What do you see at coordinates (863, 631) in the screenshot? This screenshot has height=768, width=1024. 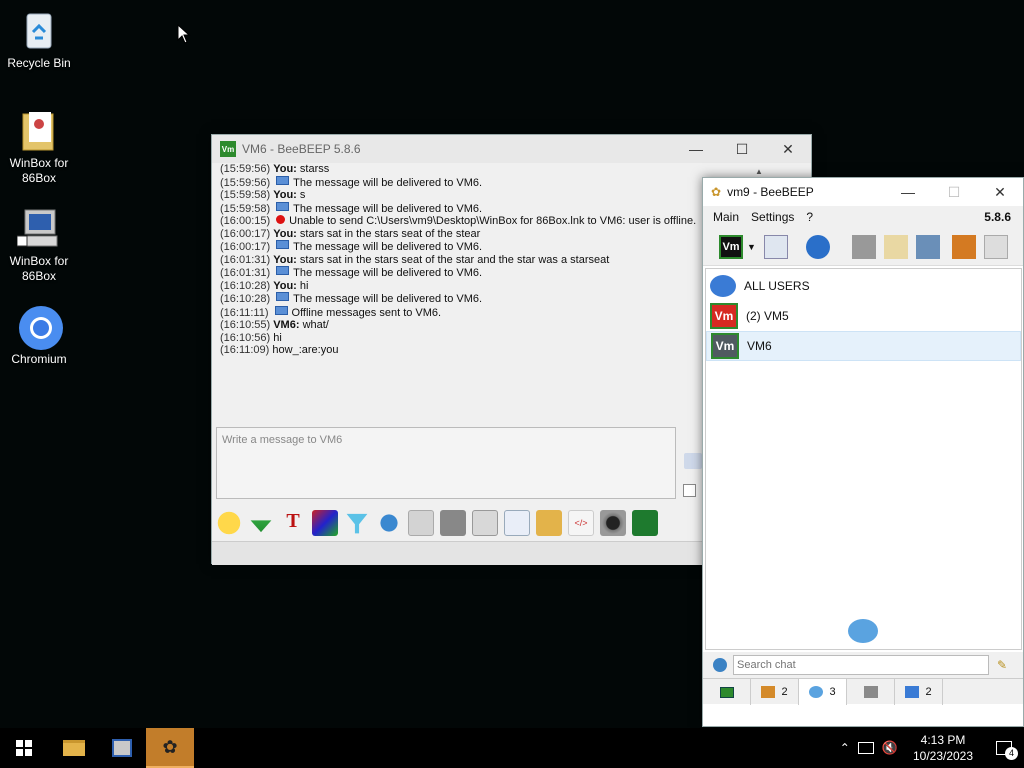 I see `chat-bubbles-icon` at bounding box center [863, 631].